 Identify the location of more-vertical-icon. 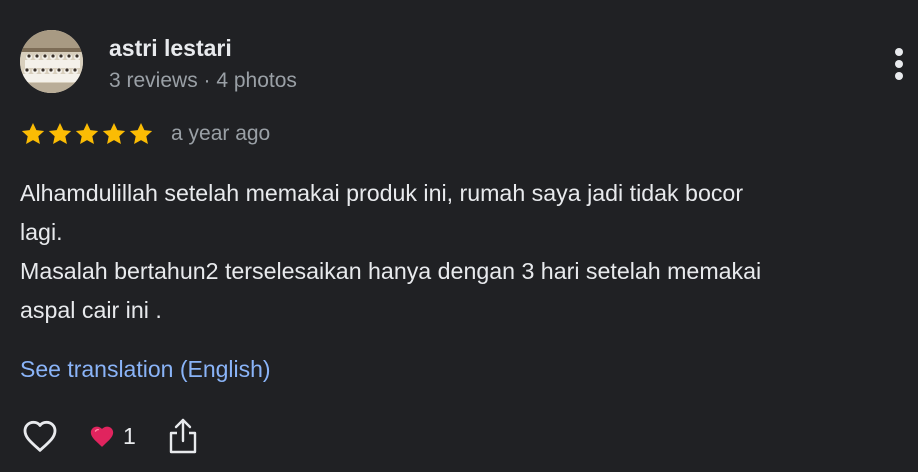
(899, 52).